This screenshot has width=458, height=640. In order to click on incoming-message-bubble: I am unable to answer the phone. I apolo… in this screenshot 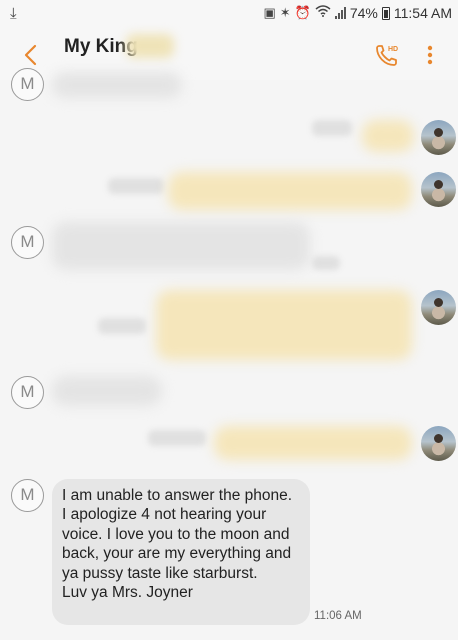, I will do `click(181, 552)`.